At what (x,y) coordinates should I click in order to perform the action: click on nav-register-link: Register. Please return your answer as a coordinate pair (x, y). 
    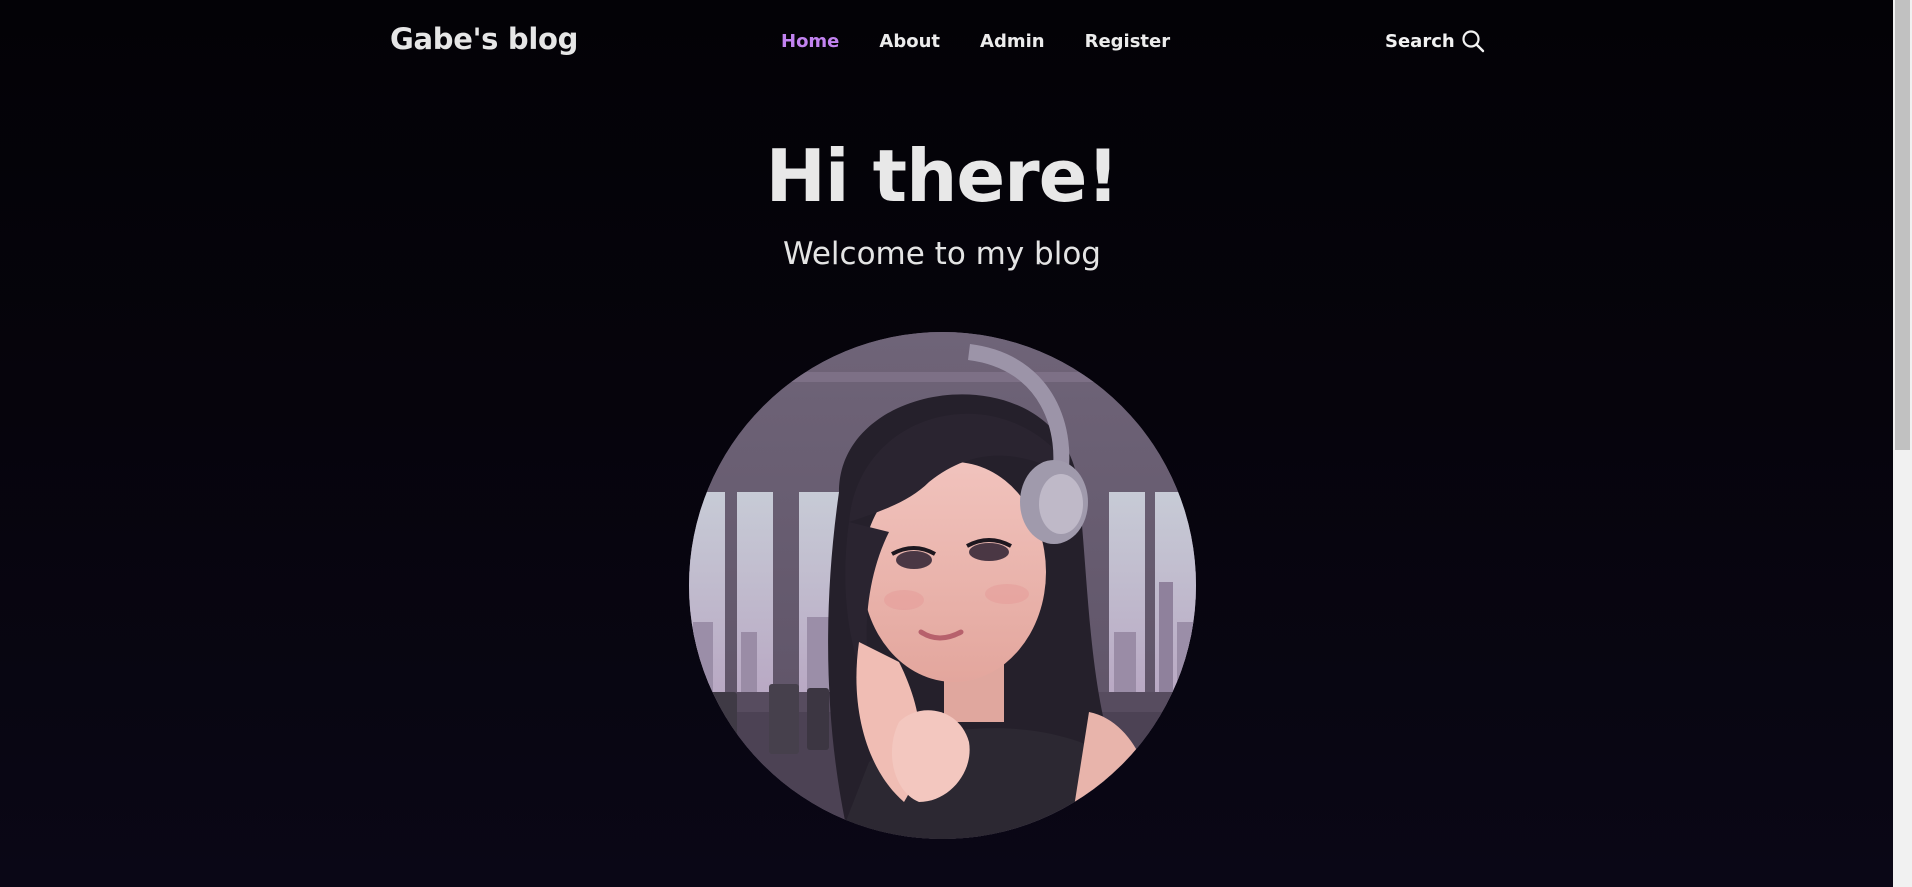
    Looking at the image, I should click on (1128, 41).